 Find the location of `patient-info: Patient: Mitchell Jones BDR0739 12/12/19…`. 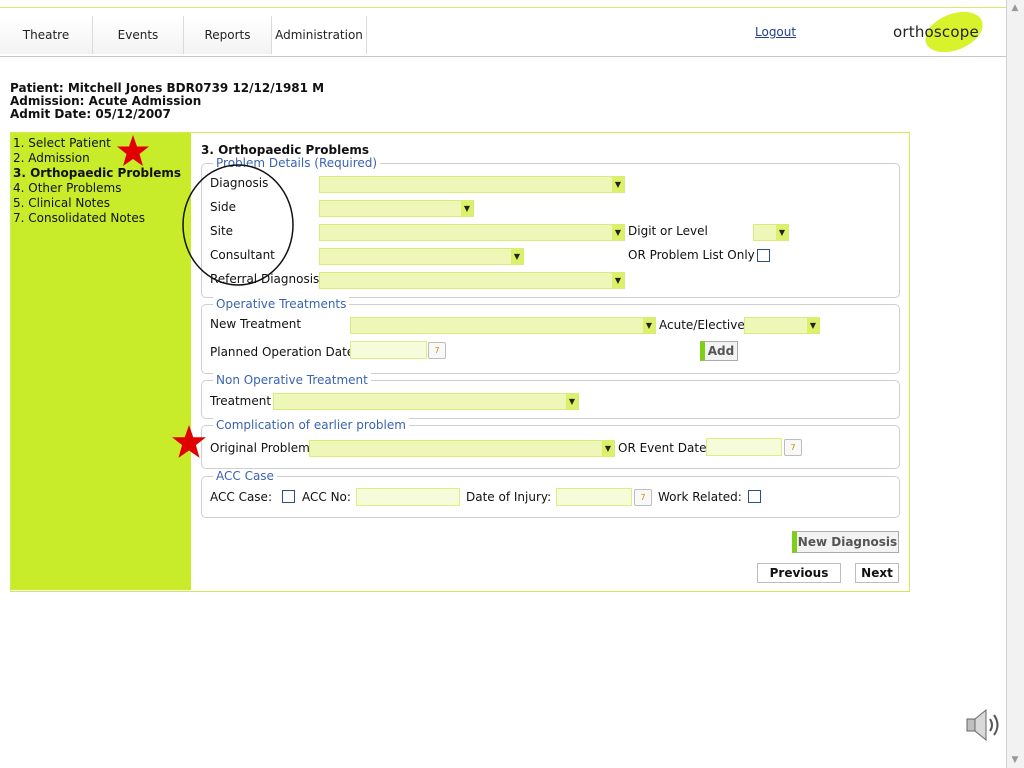

patient-info: Patient: Mitchell Jones BDR0739 12/12/19… is located at coordinates (167, 88).